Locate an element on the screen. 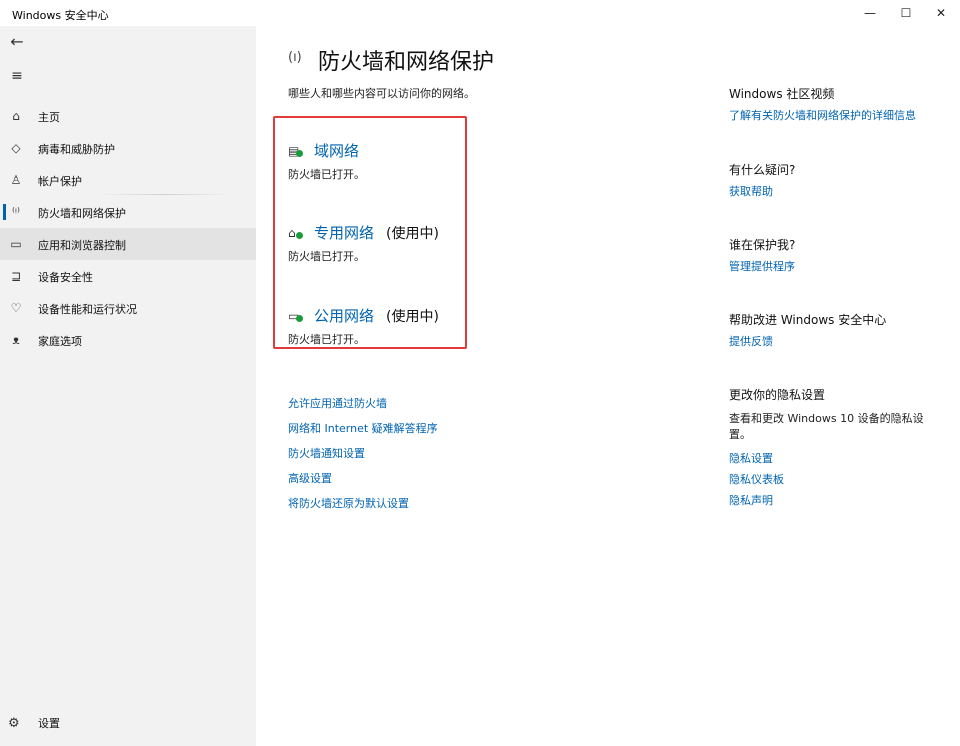 The image size is (960, 746). minimize-button: — is located at coordinates (870, 13).